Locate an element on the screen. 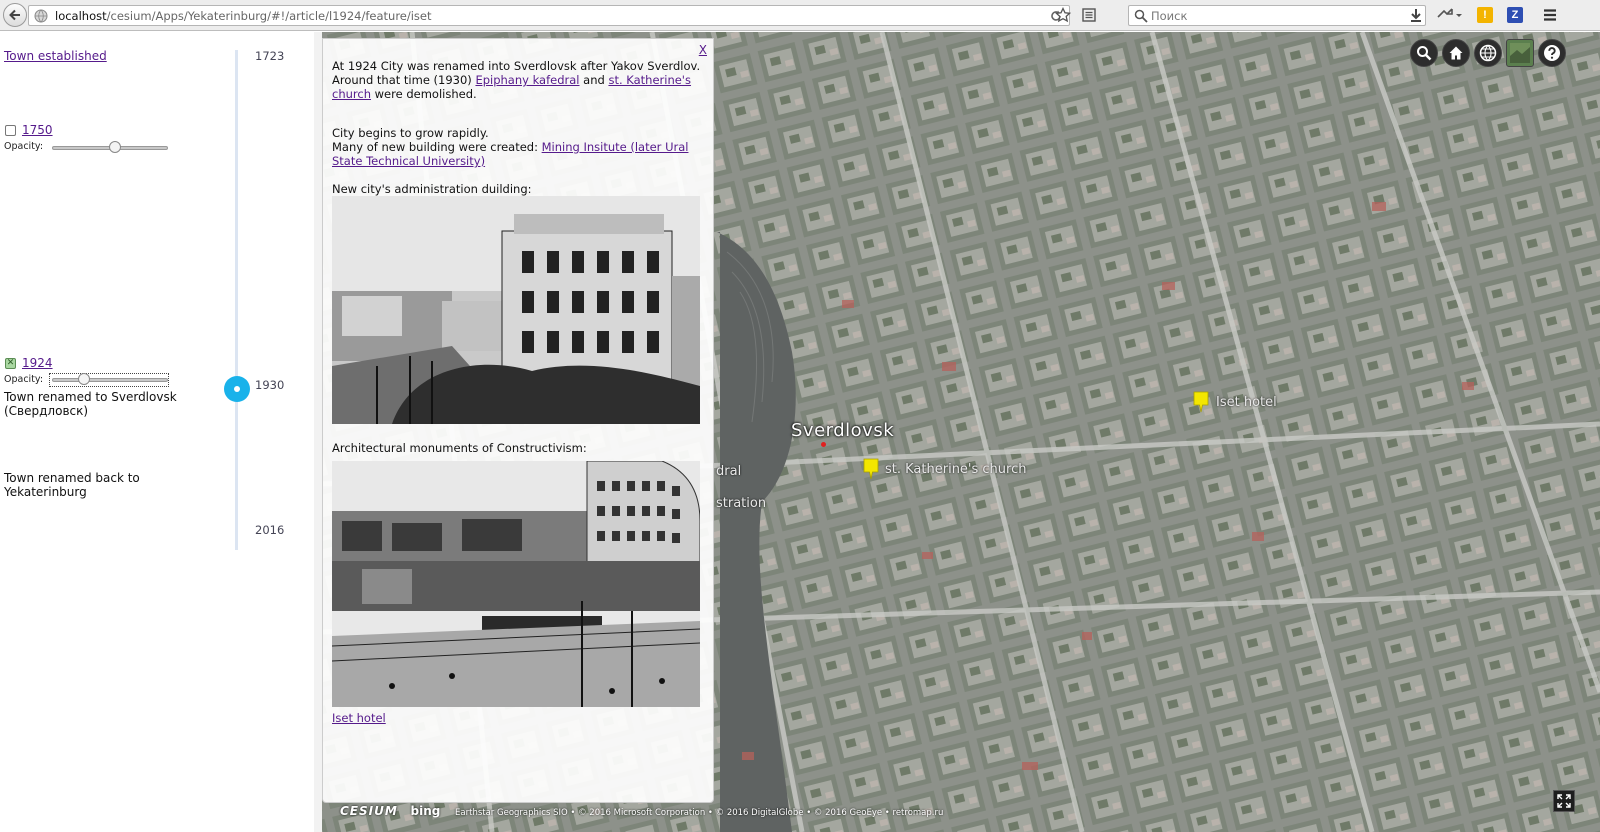 The image size is (1600, 832). bookmark-star-icon is located at coordinates (1063, 15).